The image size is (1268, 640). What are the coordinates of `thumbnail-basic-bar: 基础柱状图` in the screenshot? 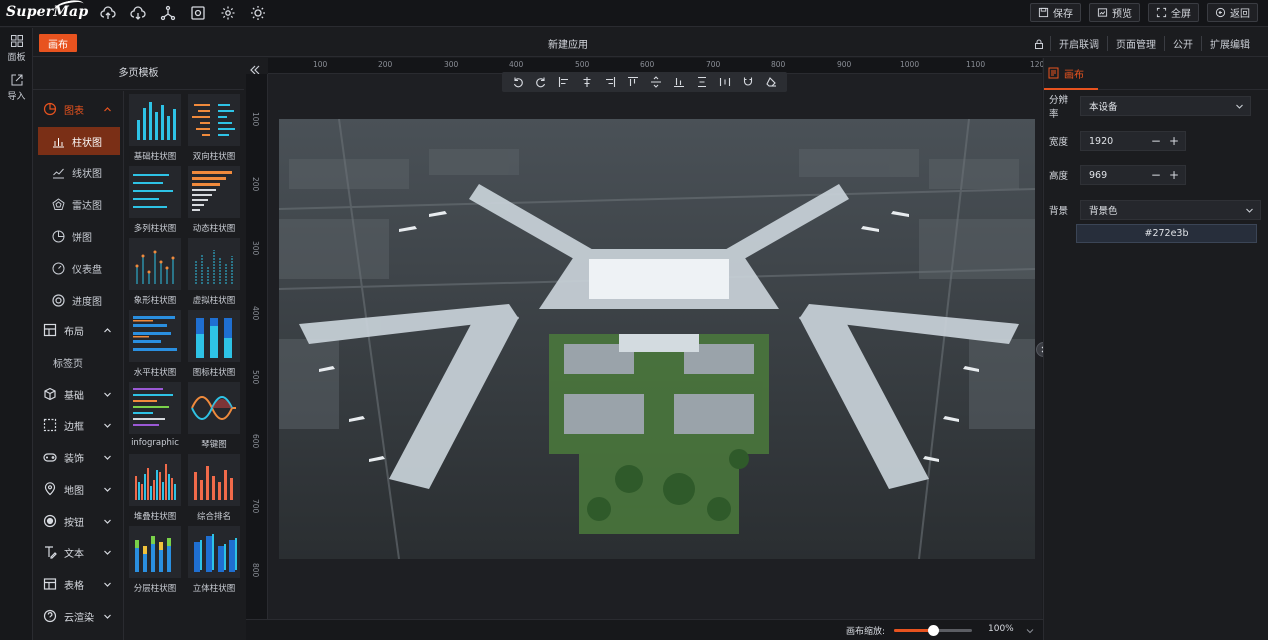 It's located at (155, 128).